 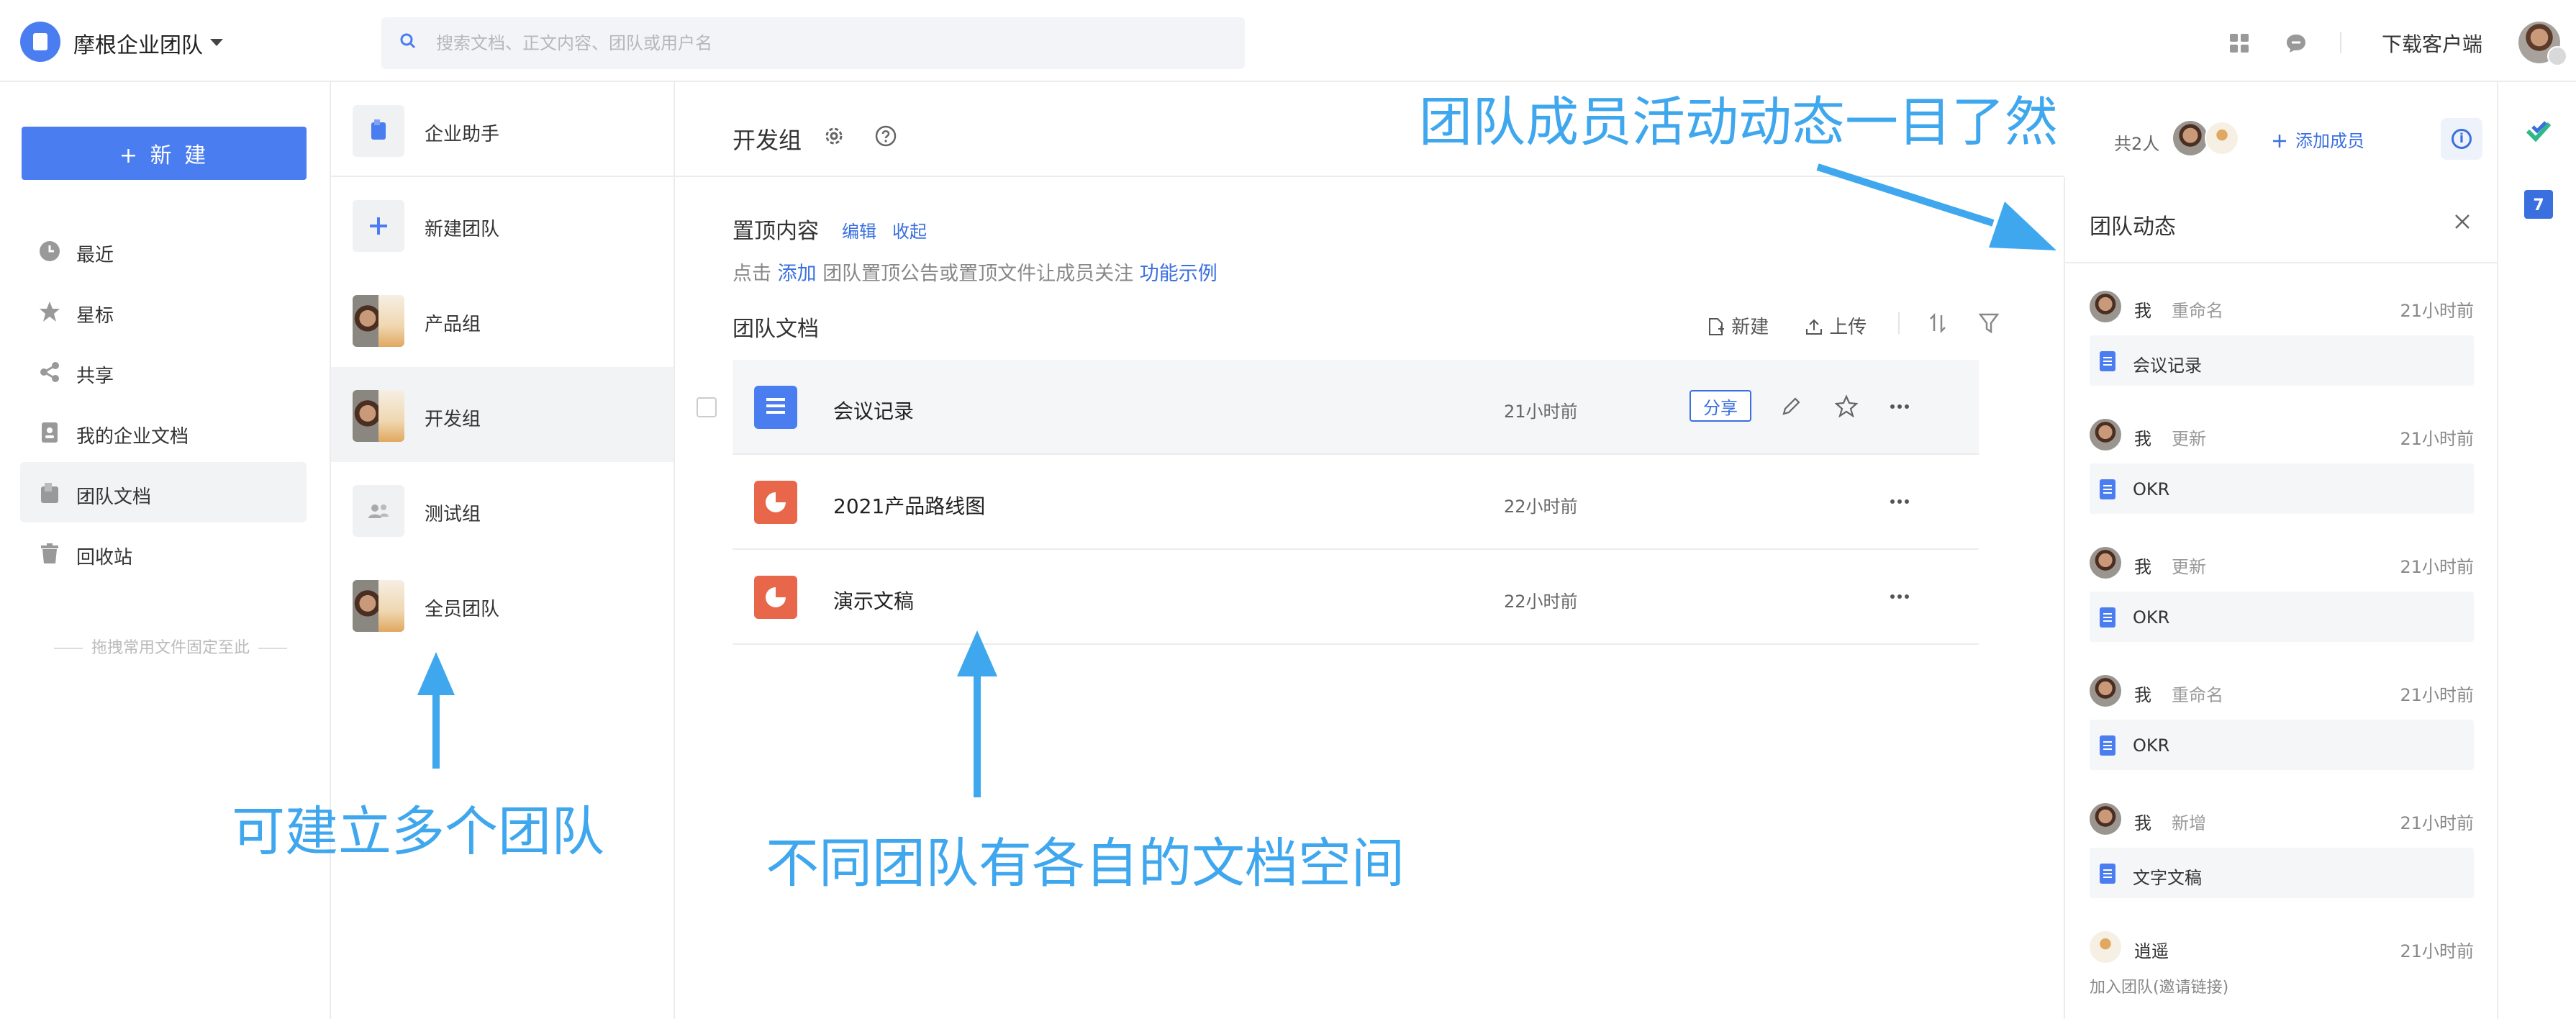 I want to click on help-icon, so click(x=886, y=136).